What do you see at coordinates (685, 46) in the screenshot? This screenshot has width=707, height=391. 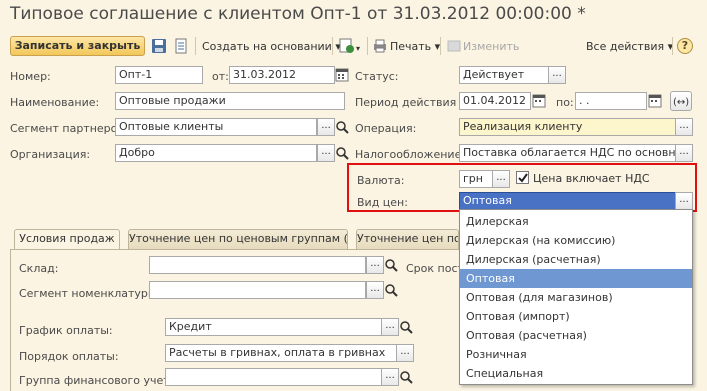 I see `help-button: ?` at bounding box center [685, 46].